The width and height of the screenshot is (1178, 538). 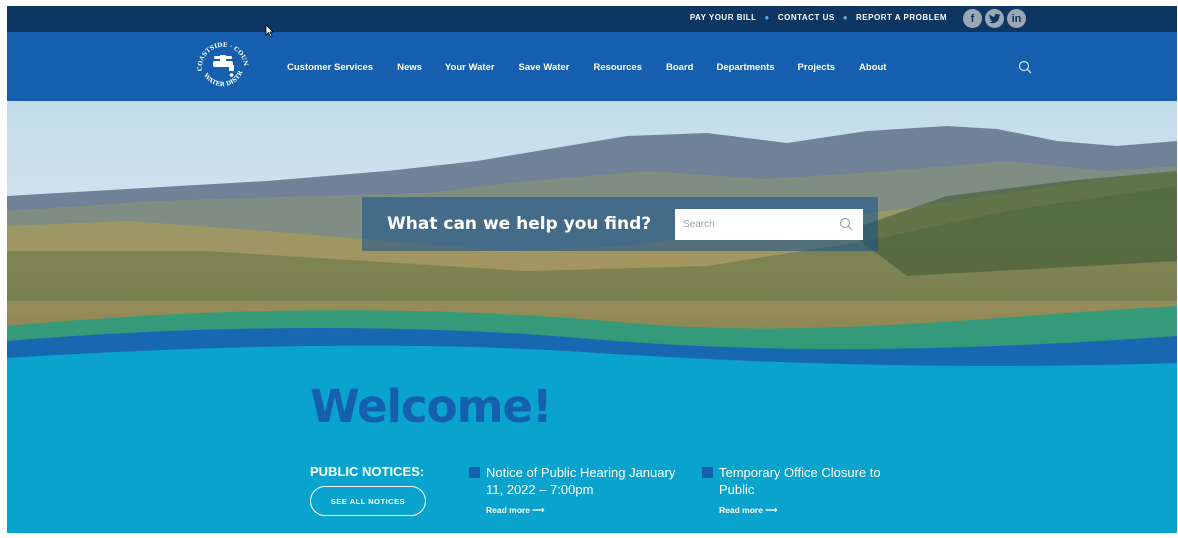 What do you see at coordinates (817, 67) in the screenshot?
I see `nav-projects: Projects` at bounding box center [817, 67].